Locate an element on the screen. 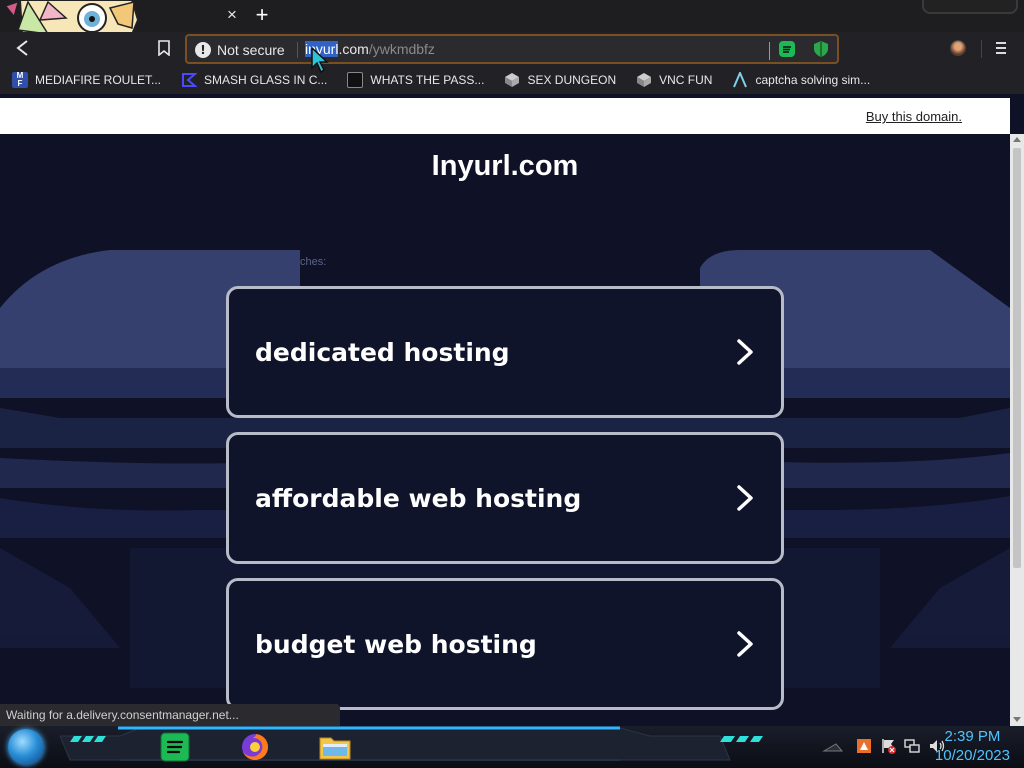  vnc-icon is located at coordinates (644, 80).